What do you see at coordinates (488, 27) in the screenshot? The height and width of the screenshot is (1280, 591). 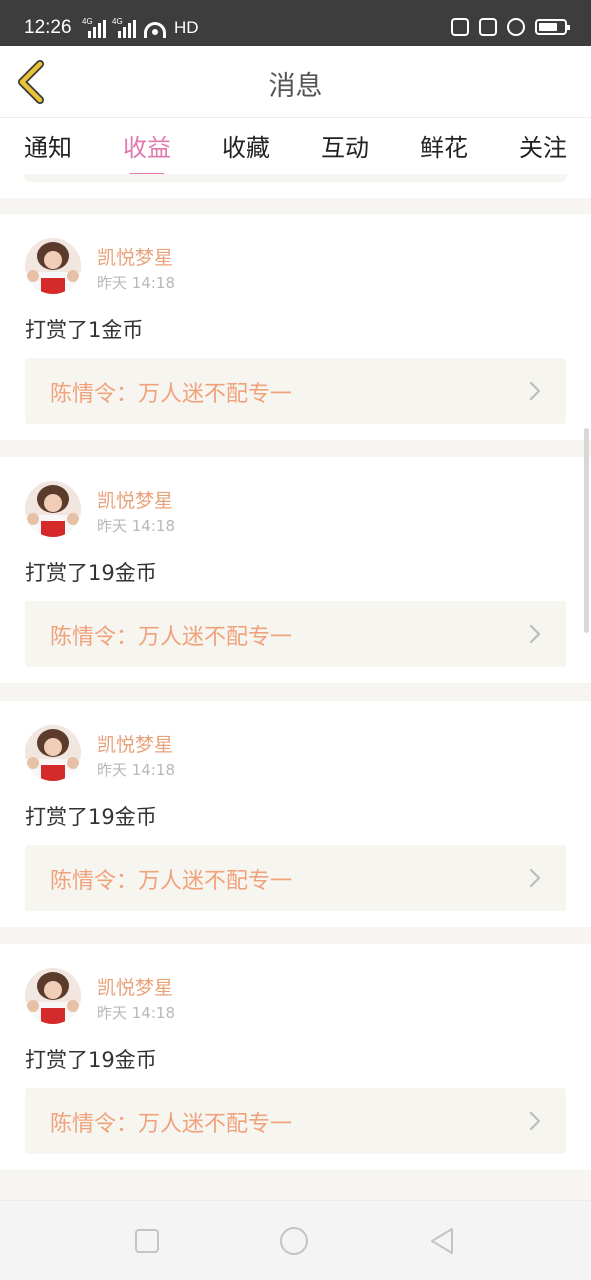 I see `mute-icon` at bounding box center [488, 27].